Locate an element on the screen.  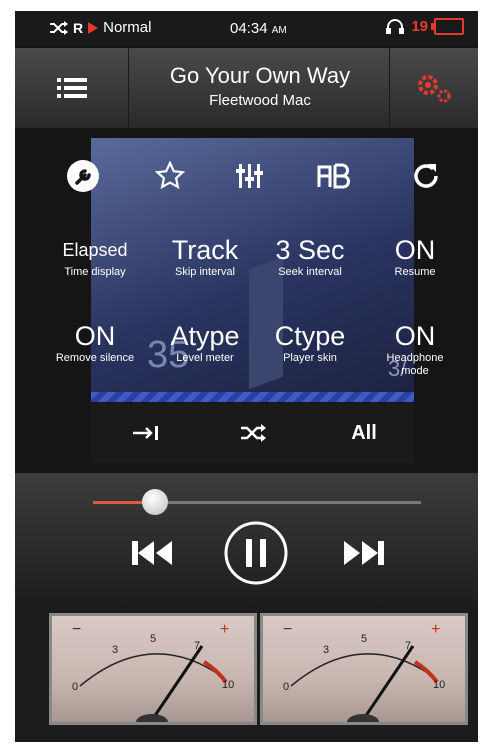
play-pause-button is located at coordinates (256, 553).